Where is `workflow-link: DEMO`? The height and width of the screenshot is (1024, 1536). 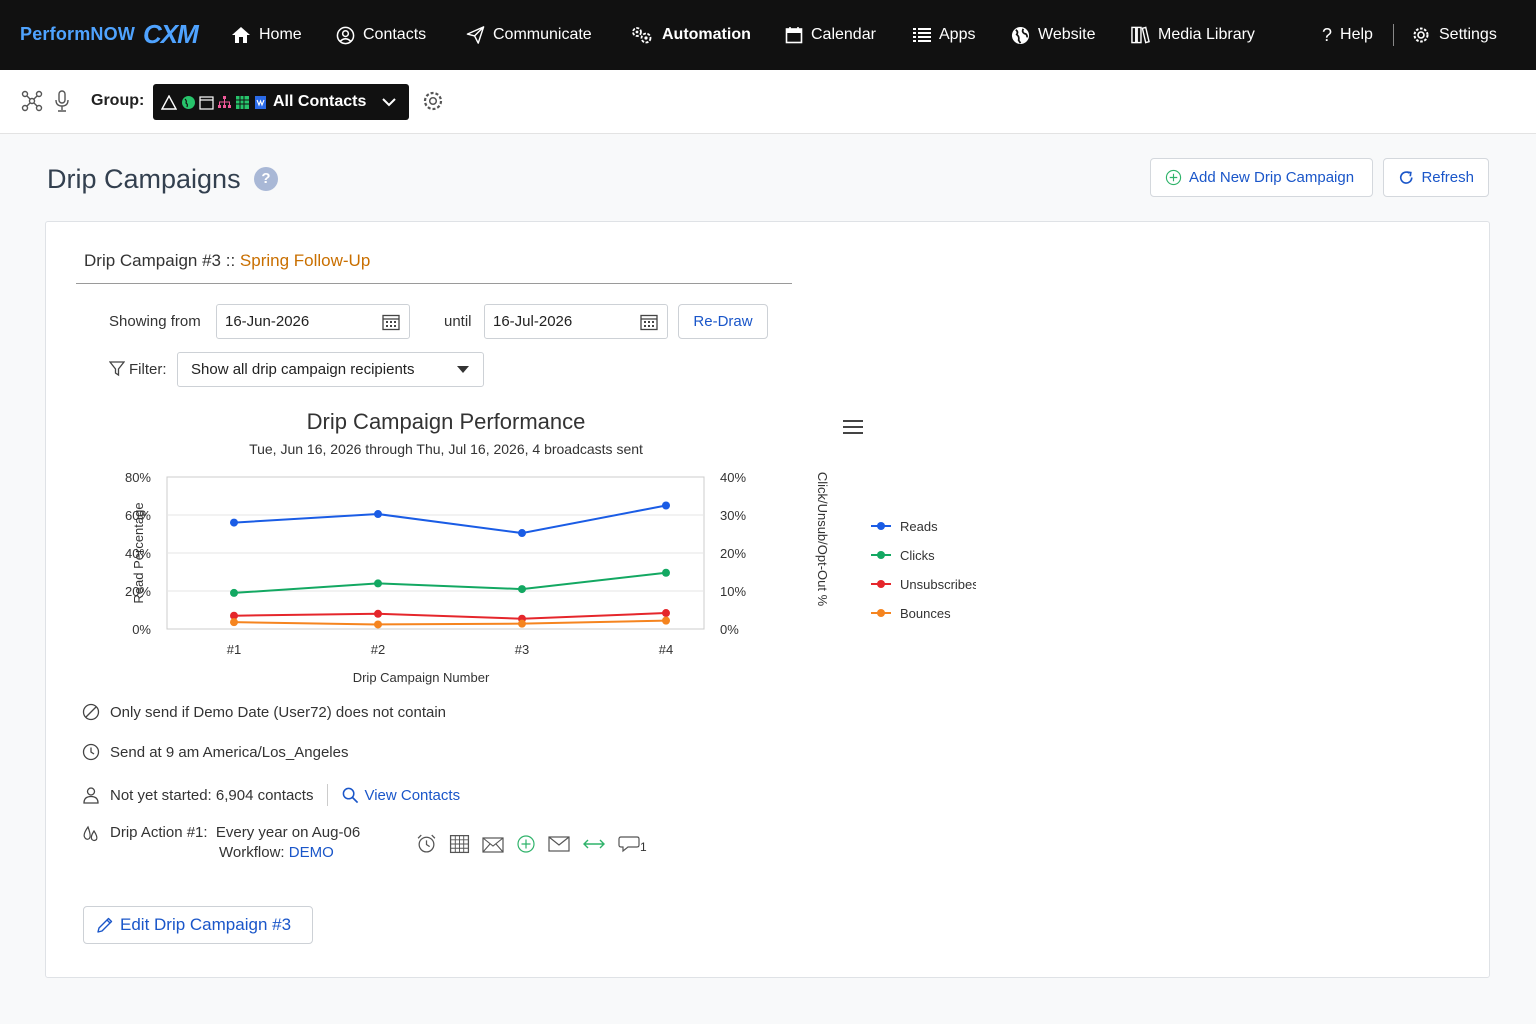
workflow-link: DEMO is located at coordinates (311, 852).